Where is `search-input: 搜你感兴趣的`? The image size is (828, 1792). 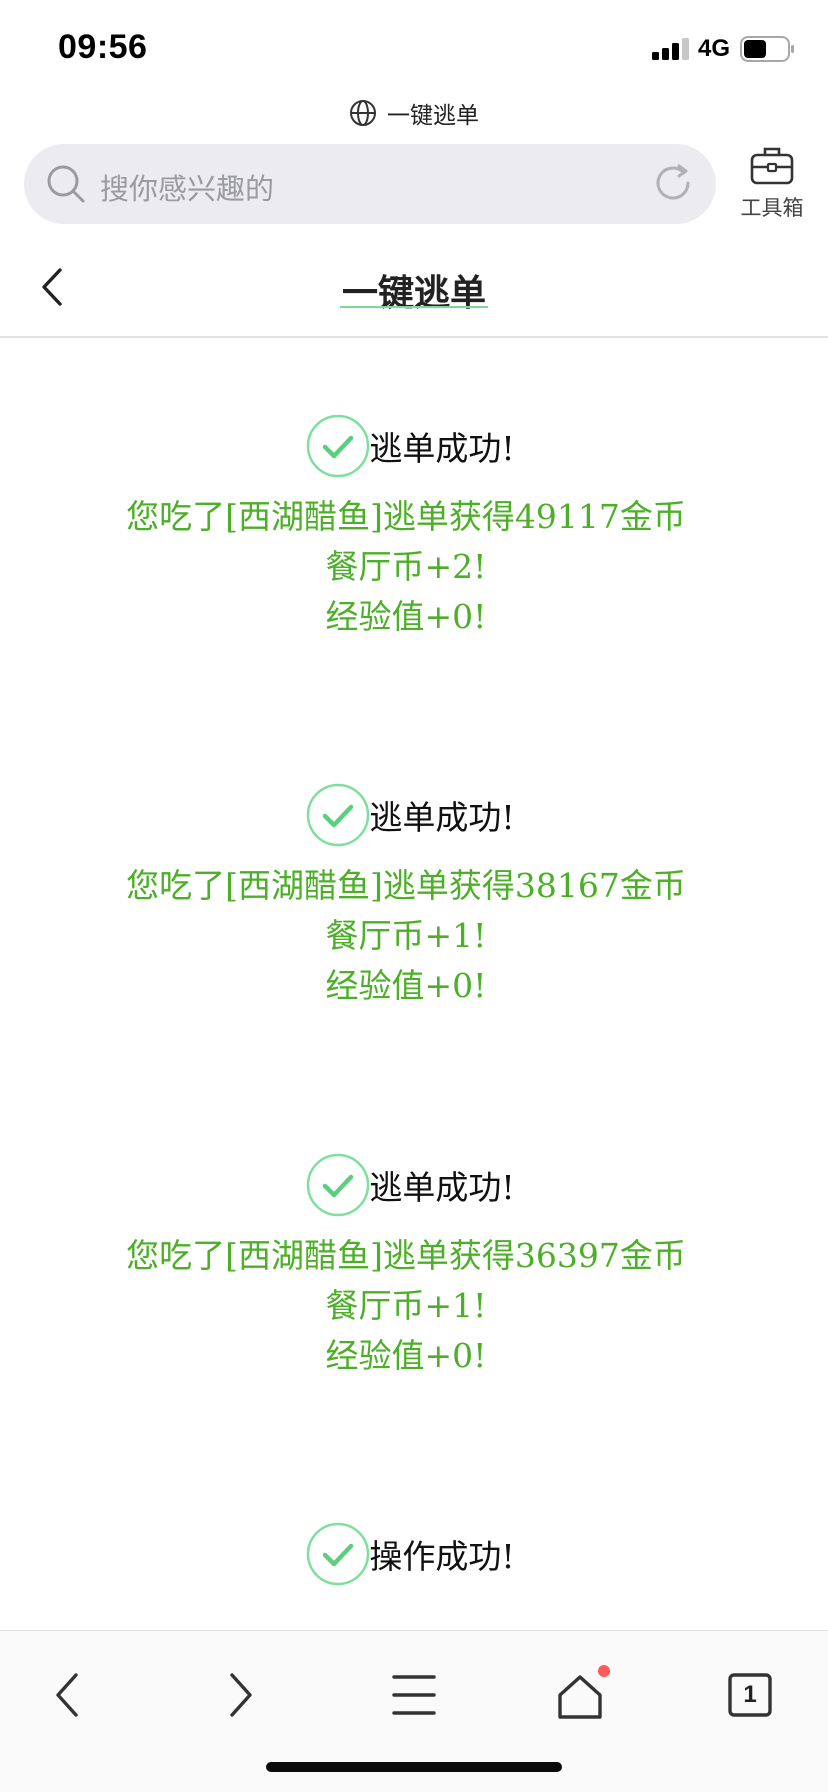 search-input: 搜你感兴趣的 is located at coordinates (187, 187).